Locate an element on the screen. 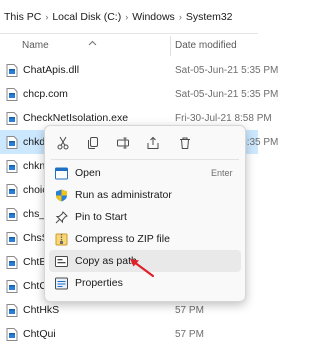 Image resolution: width=320 pixels, height=346 pixels. context-menu-toolbar is located at coordinates (145, 143).